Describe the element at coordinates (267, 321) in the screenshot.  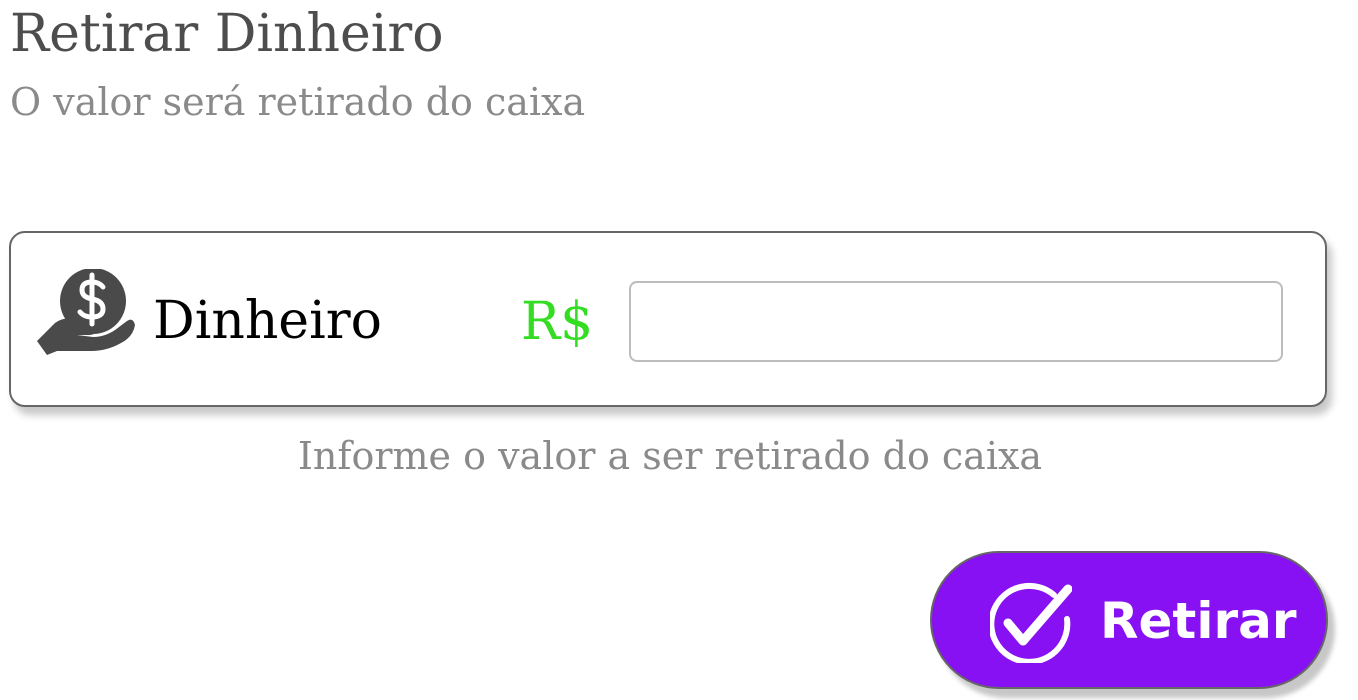
I see `payment-method-label: Dinheiro` at that location.